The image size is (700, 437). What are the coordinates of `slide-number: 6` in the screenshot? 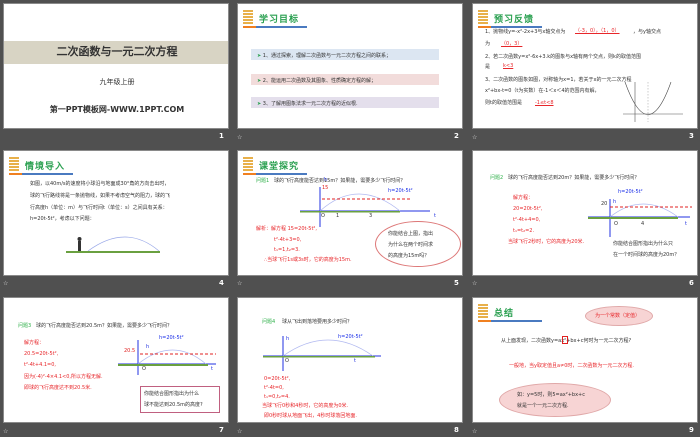 It's located at (691, 283).